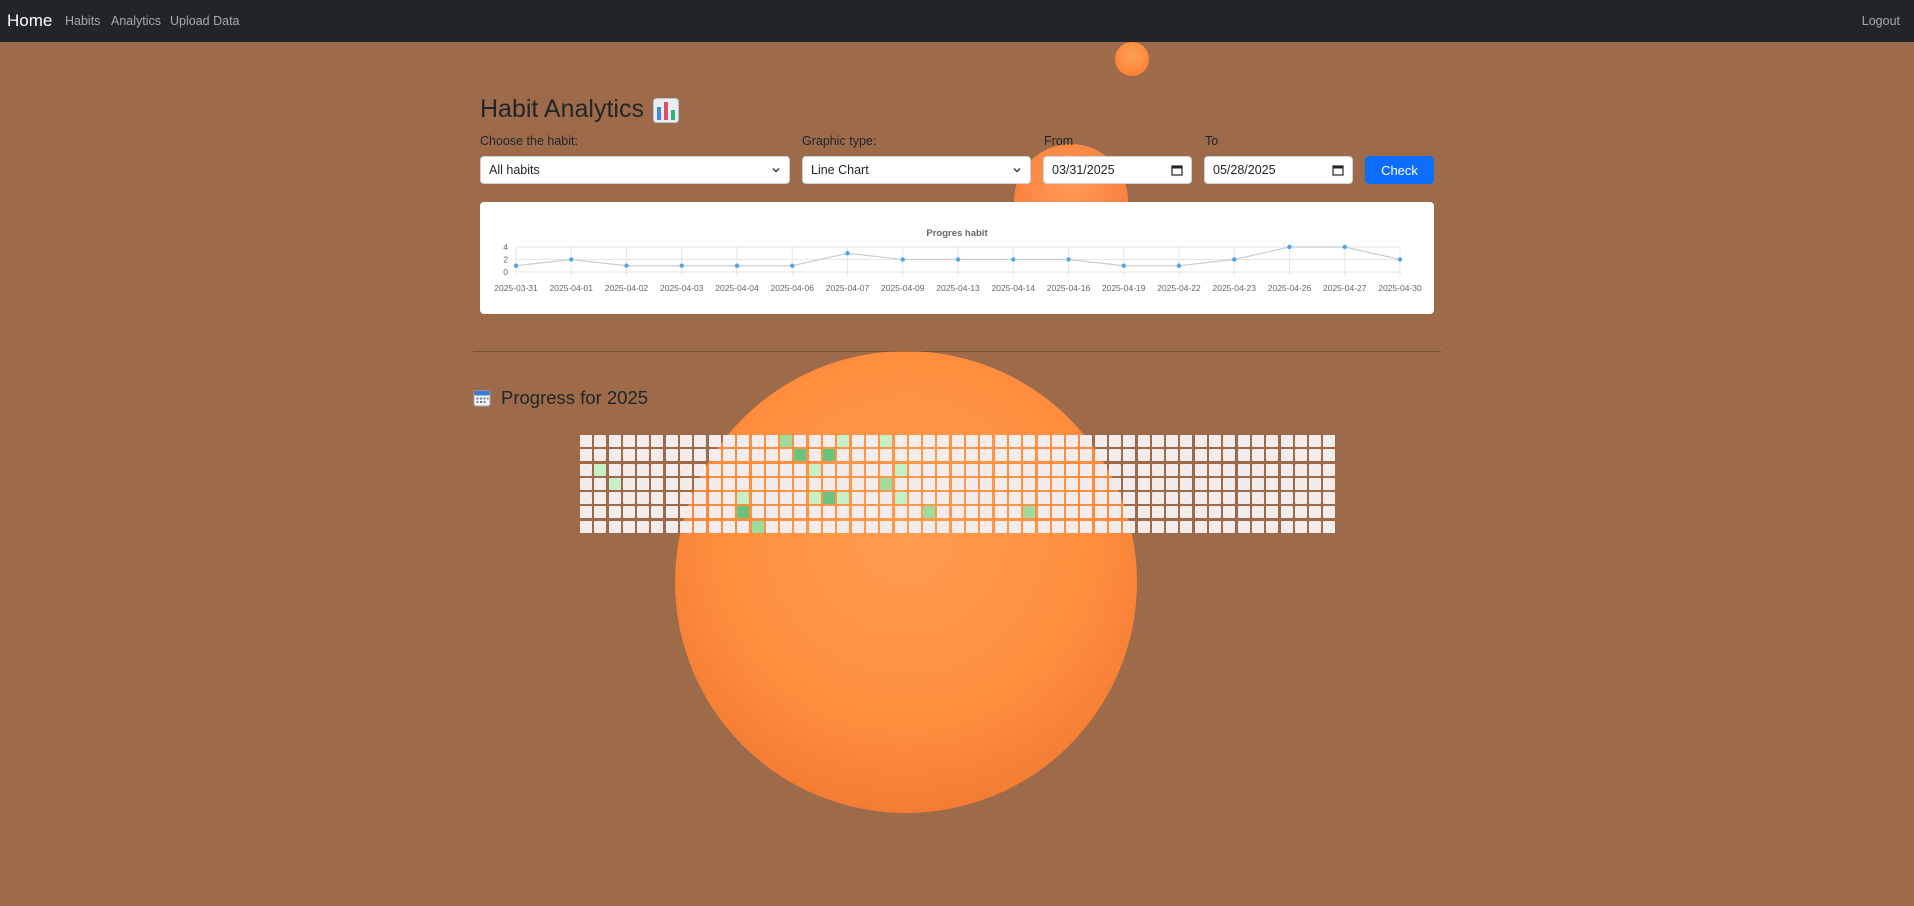 The width and height of the screenshot is (1914, 906). Describe the element at coordinates (635, 170) in the screenshot. I see `habit-select: All habits` at that location.